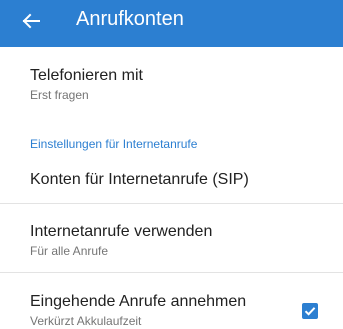  Describe the element at coordinates (138, 301) in the screenshot. I see `pref-title: Eingehende Anrufe annehmen` at that location.